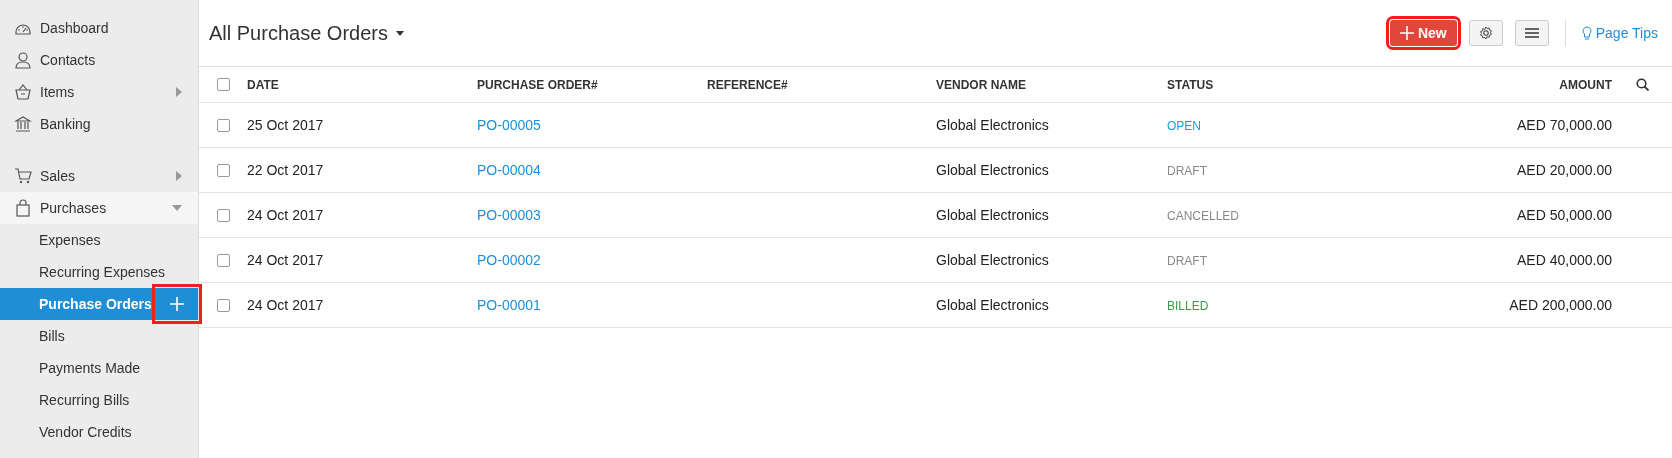  Describe the element at coordinates (285, 169) in the screenshot. I see `table-cell: 22 Oct 2017` at that location.